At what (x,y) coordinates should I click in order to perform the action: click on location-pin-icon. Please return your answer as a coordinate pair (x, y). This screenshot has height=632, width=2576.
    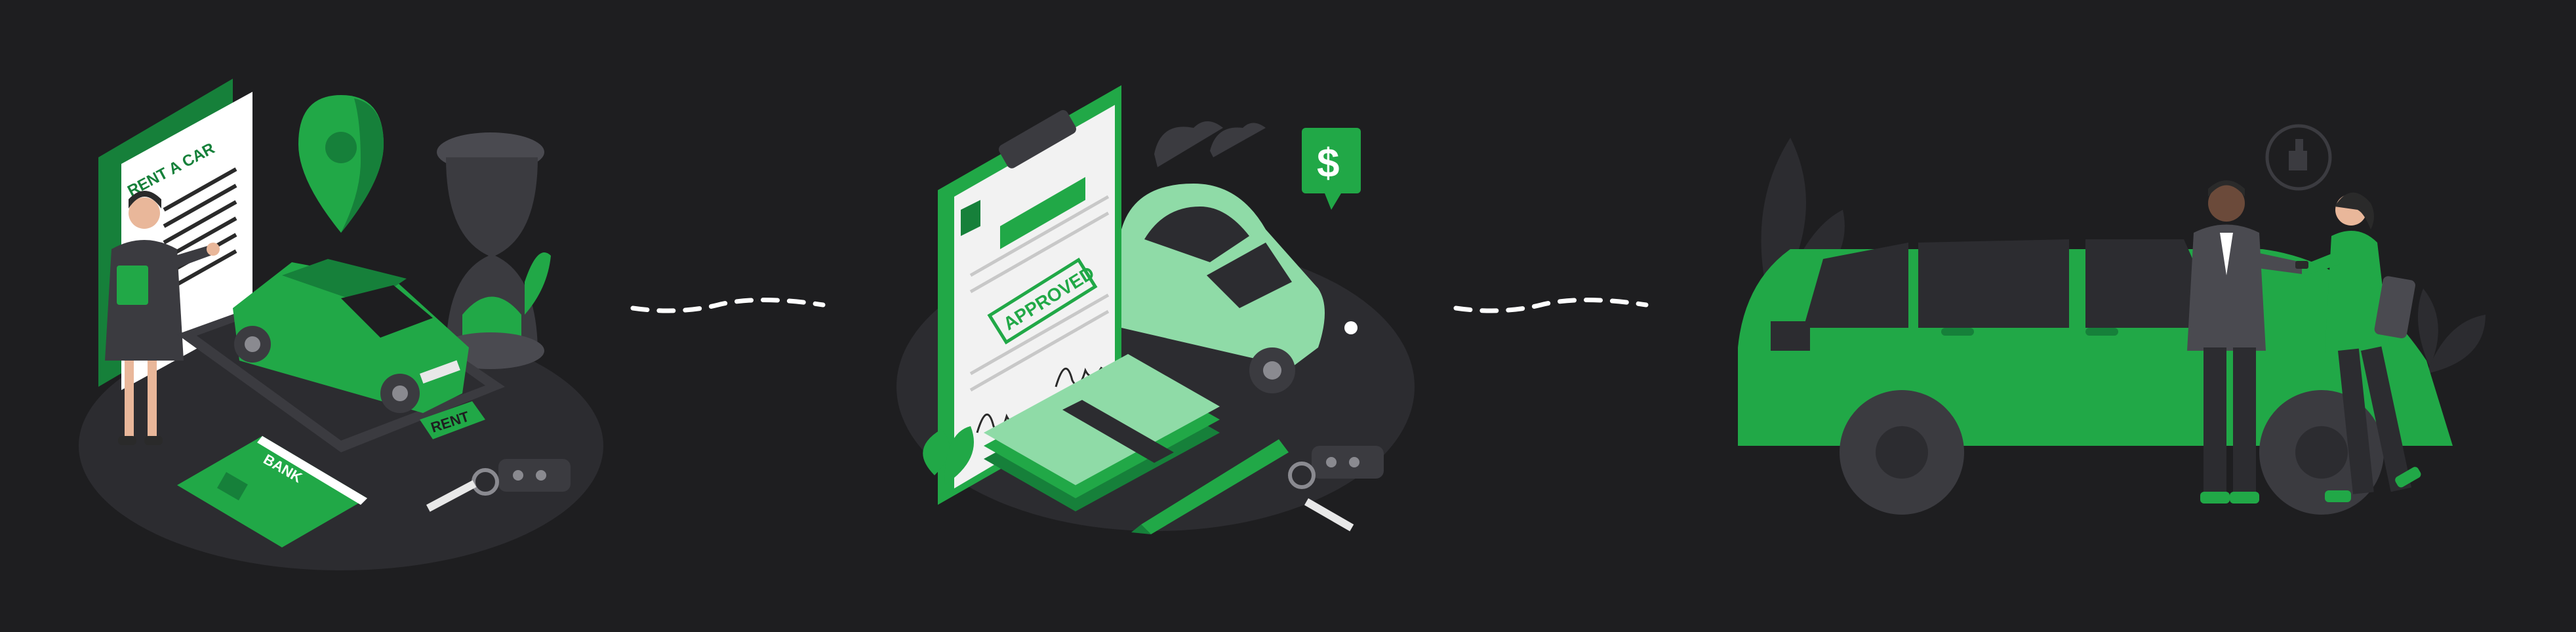
    Looking at the image, I should click on (341, 164).